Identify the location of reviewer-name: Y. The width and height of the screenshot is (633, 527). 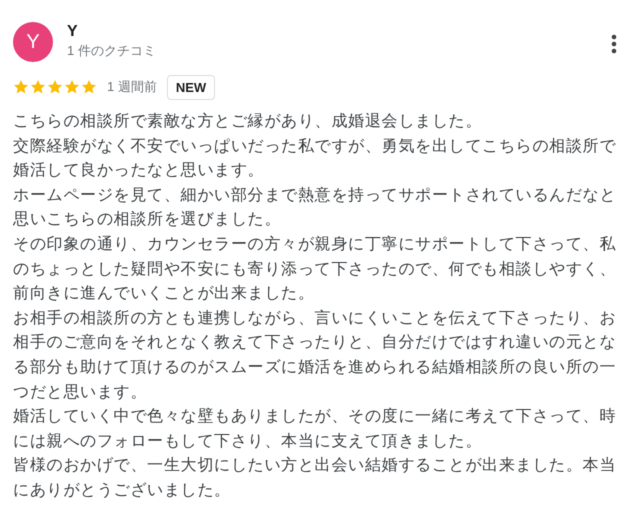
(72, 32).